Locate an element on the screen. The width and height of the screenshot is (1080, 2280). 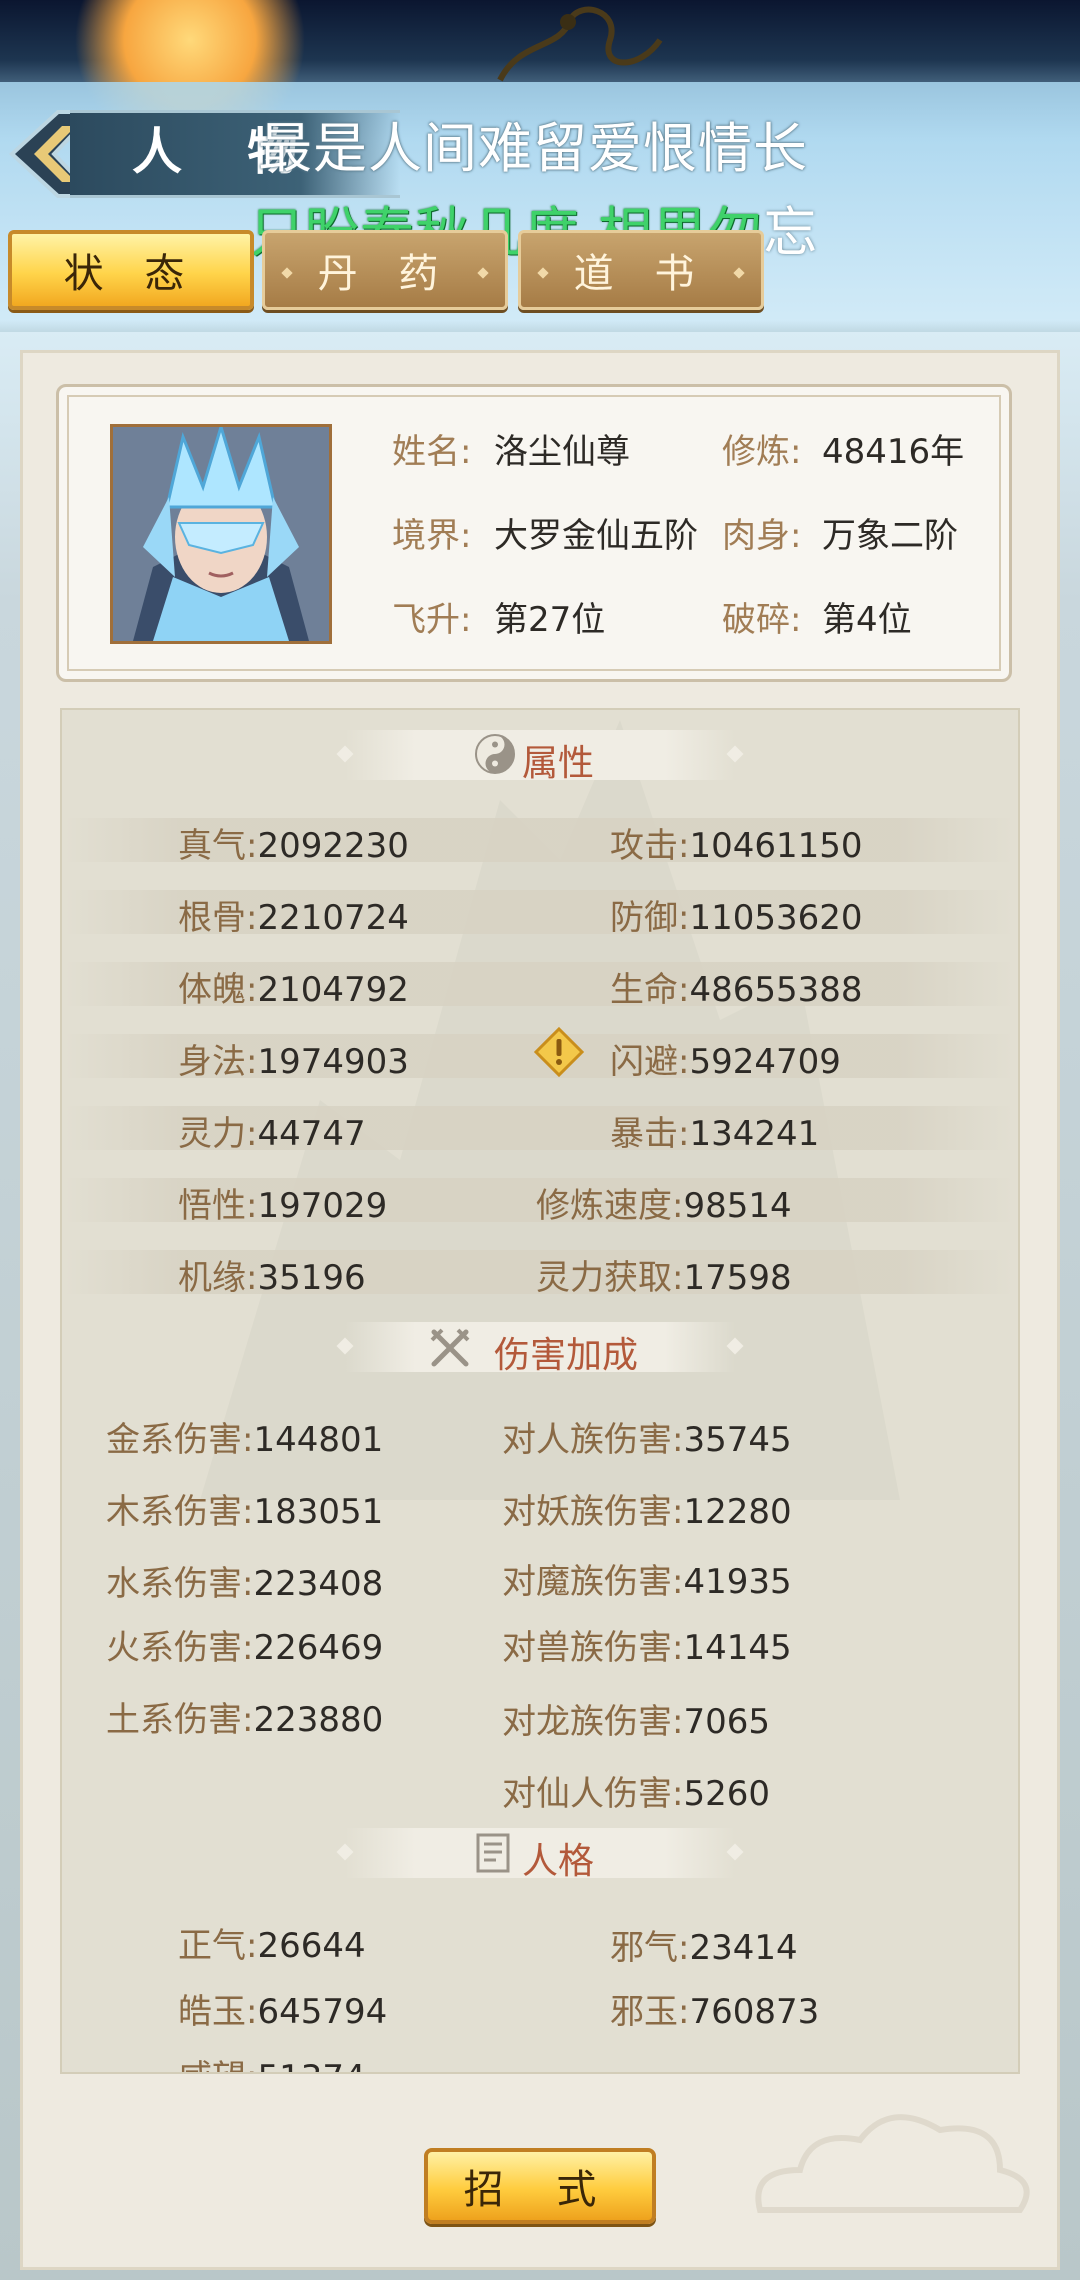
stat-value: 17598 is located at coordinates (737, 1278).